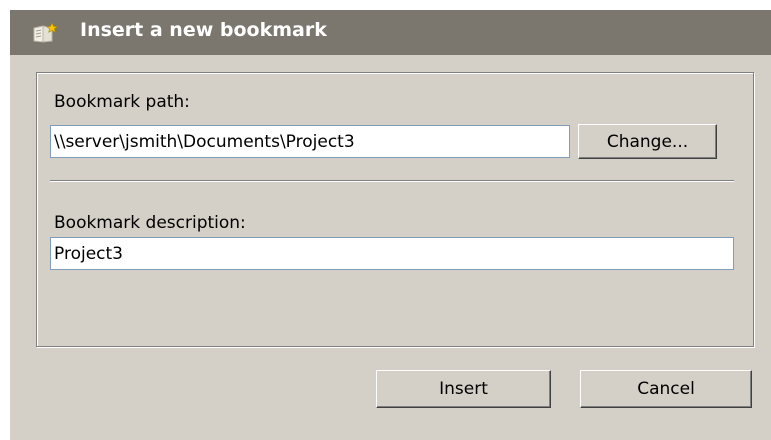  I want to click on bookmark-path-label: Bookmark path:, so click(122, 102).